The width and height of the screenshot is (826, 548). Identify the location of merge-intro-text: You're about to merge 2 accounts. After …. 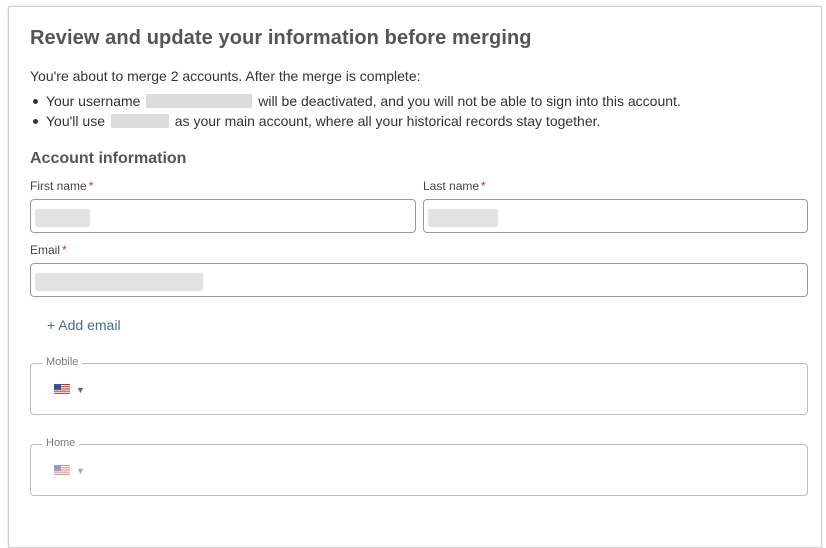
(225, 76).